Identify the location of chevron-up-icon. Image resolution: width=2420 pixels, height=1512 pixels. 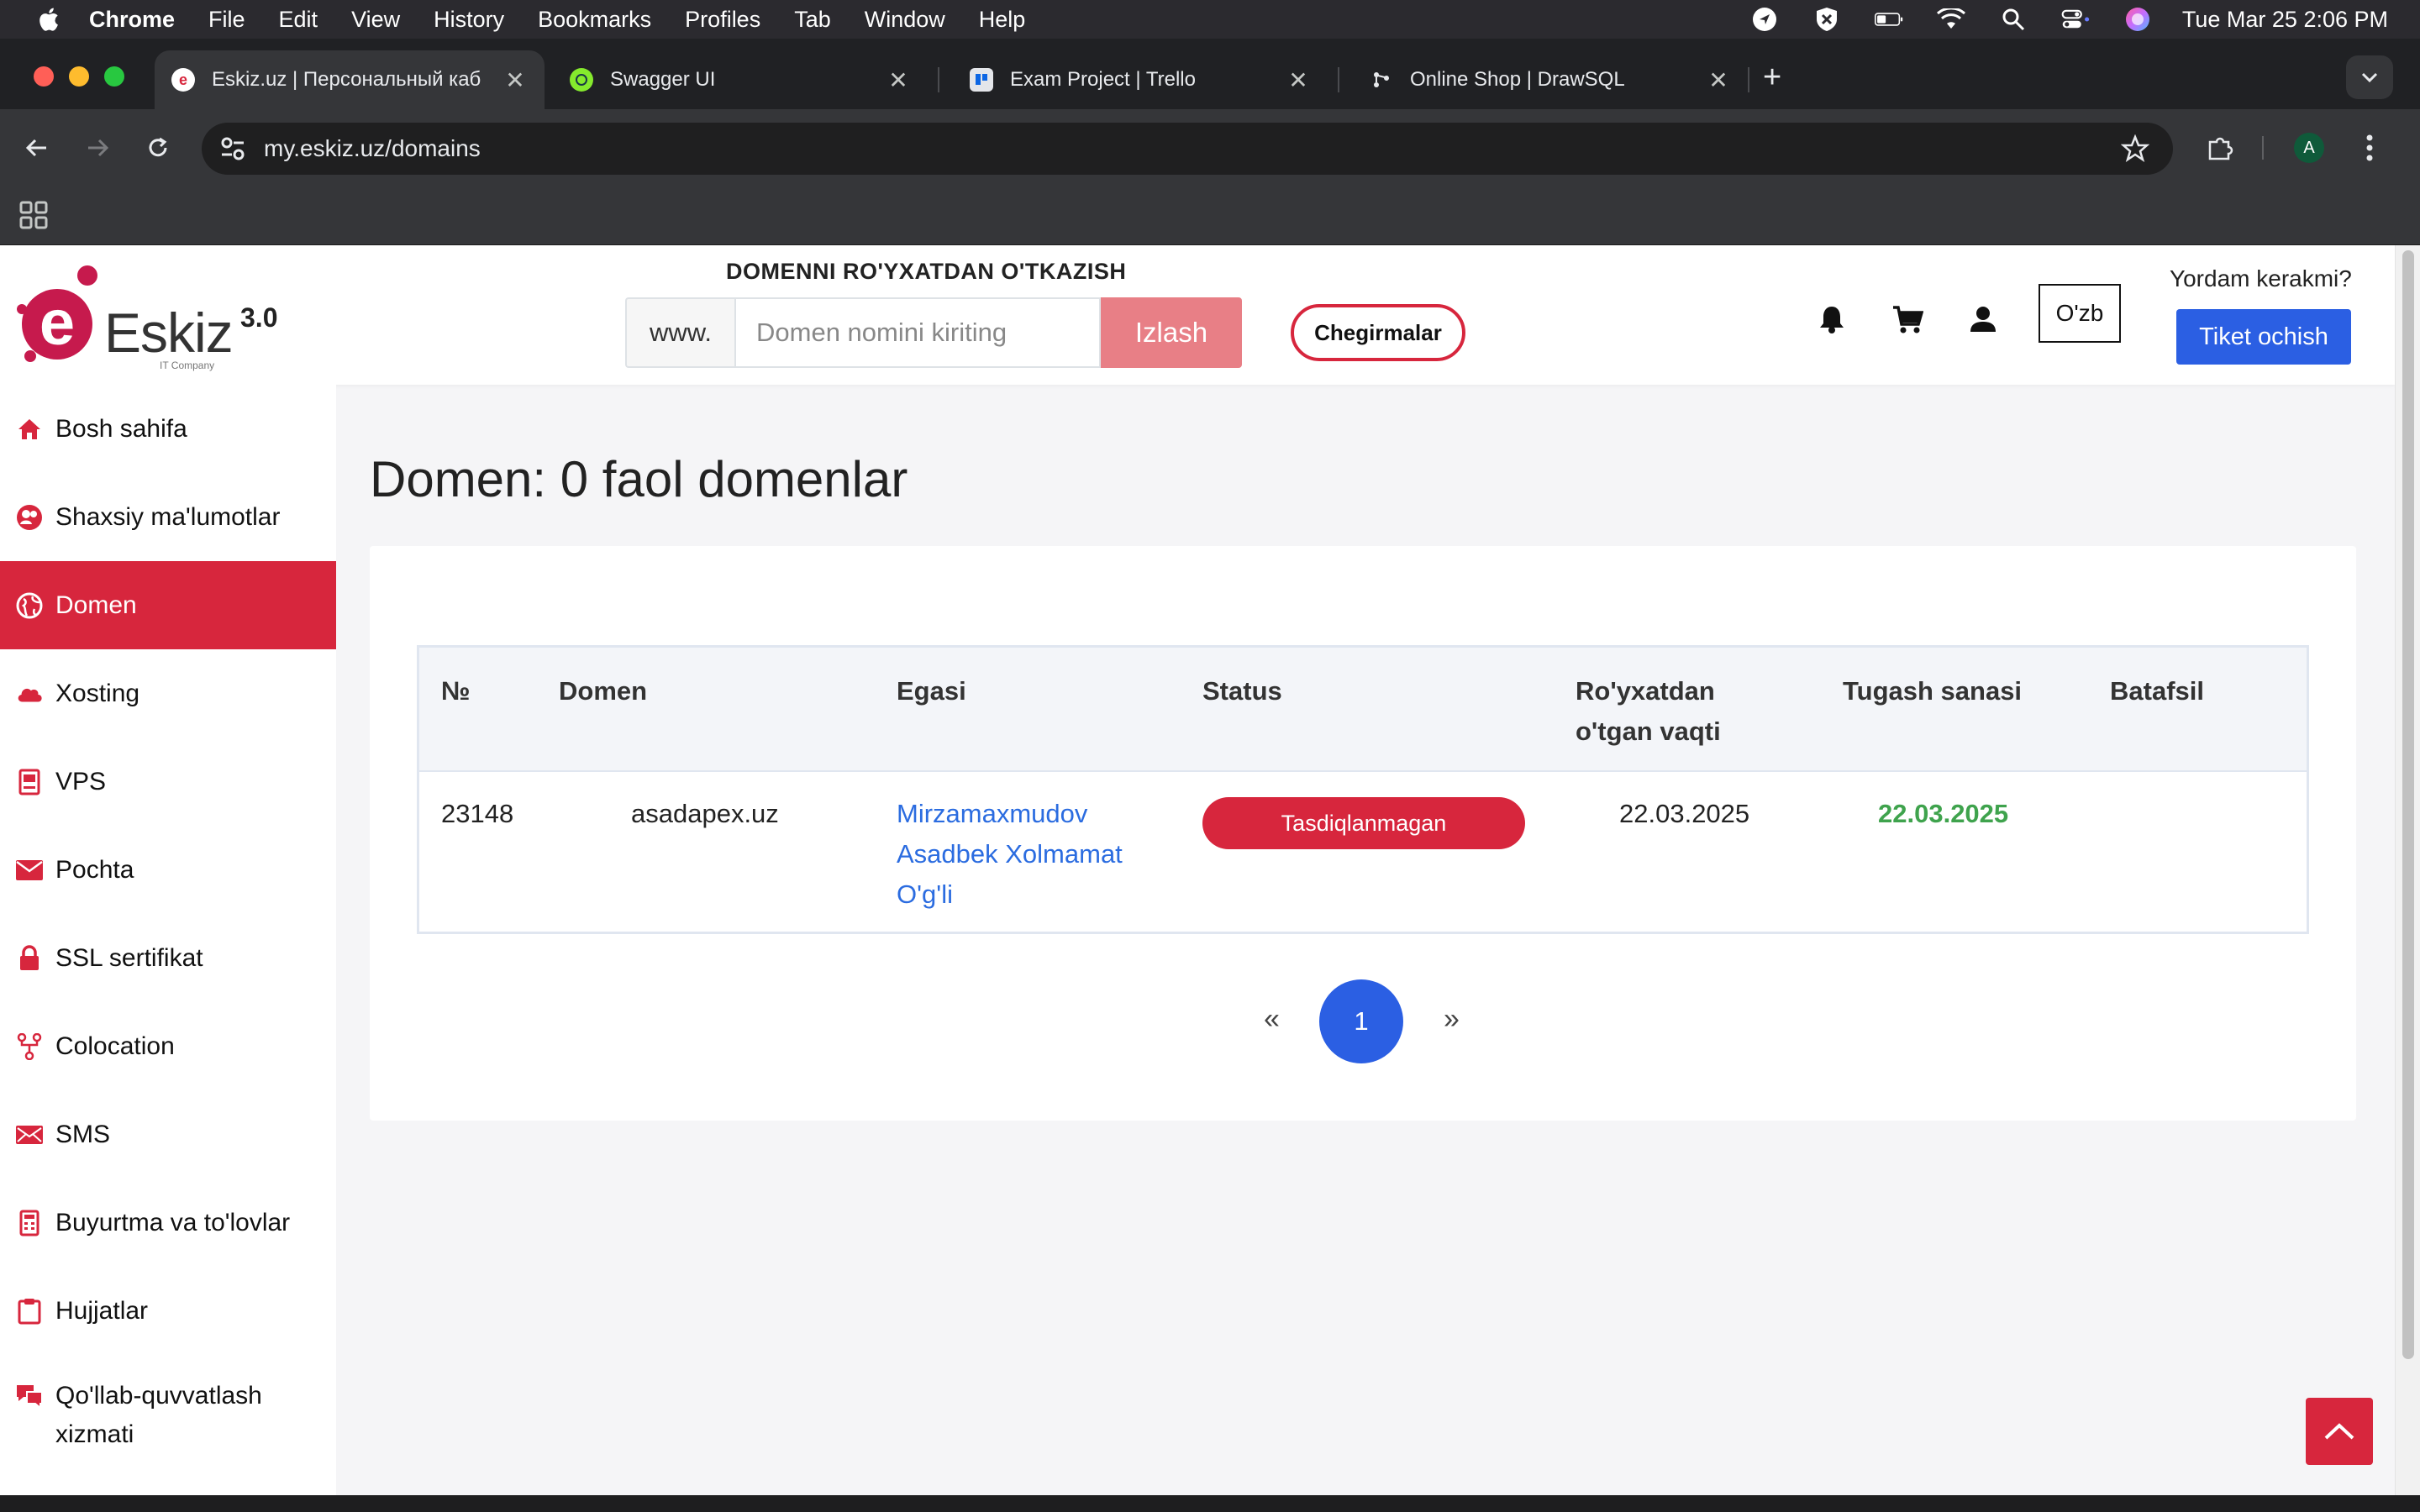
(2339, 1431).